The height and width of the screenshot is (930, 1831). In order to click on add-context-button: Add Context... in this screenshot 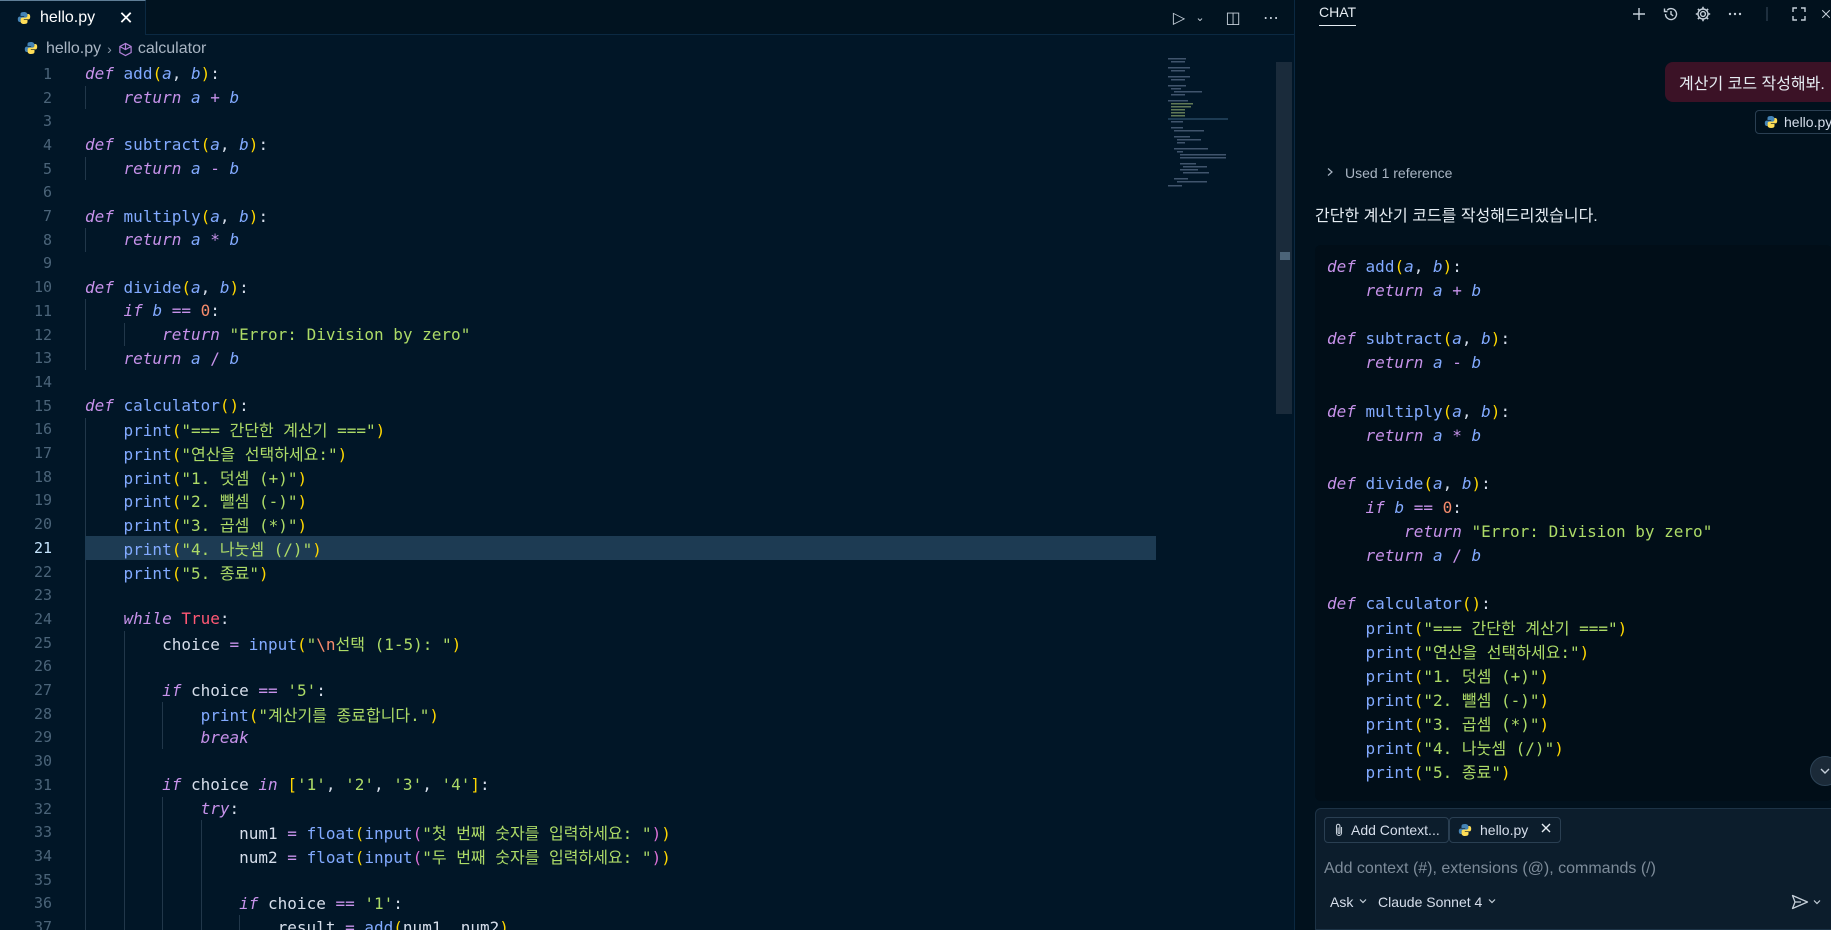, I will do `click(1386, 830)`.